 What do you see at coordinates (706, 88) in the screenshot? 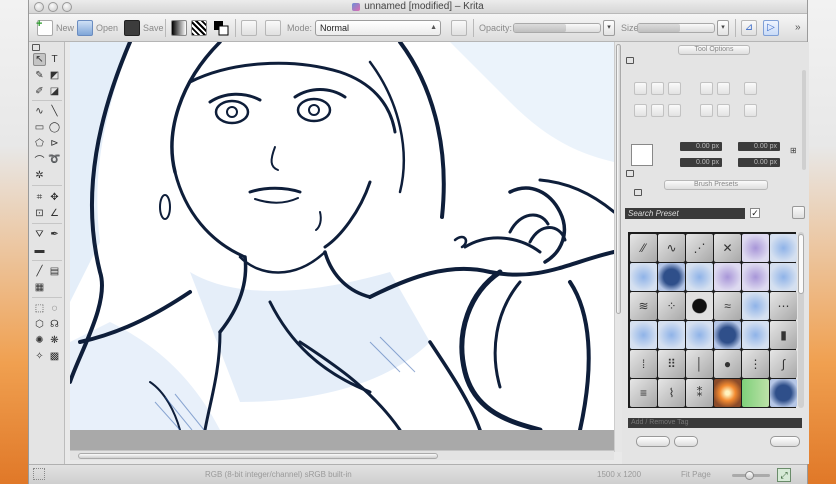
I see `align-top-button` at bounding box center [706, 88].